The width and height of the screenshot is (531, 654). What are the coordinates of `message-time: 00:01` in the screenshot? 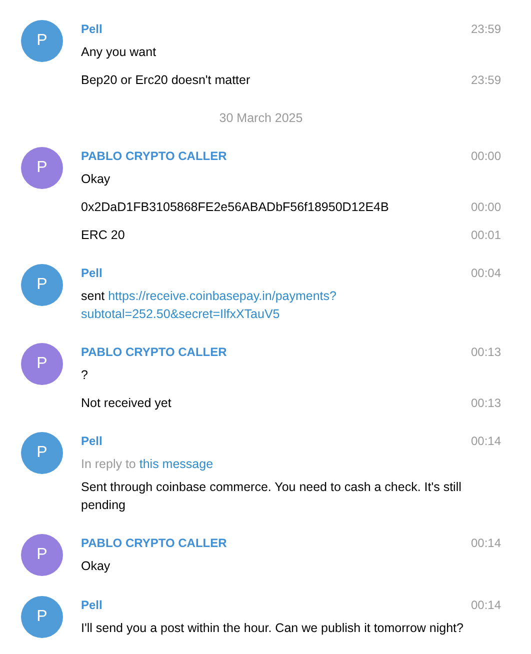 It's located at (485, 235).